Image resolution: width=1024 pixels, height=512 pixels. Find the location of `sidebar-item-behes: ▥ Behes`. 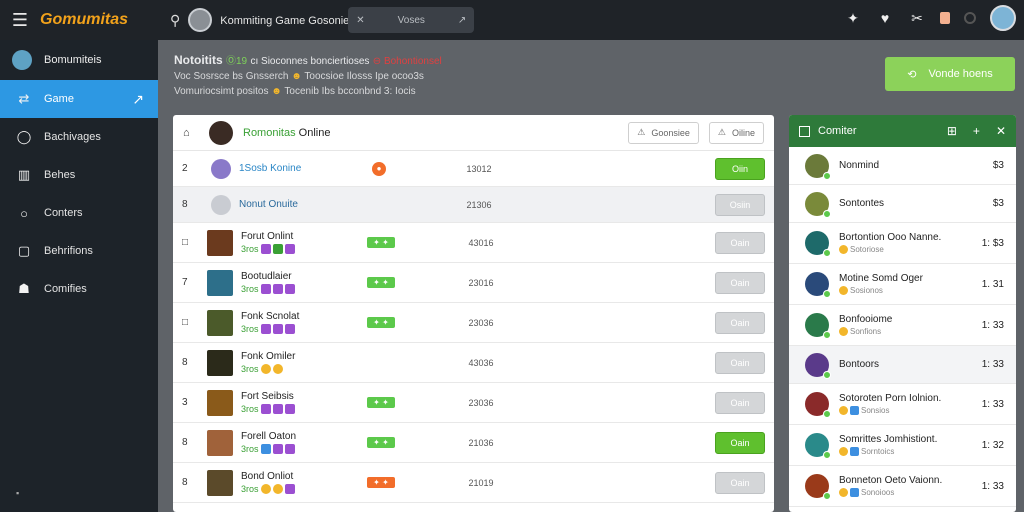

sidebar-item-behes: ▥ Behes is located at coordinates (79, 175).